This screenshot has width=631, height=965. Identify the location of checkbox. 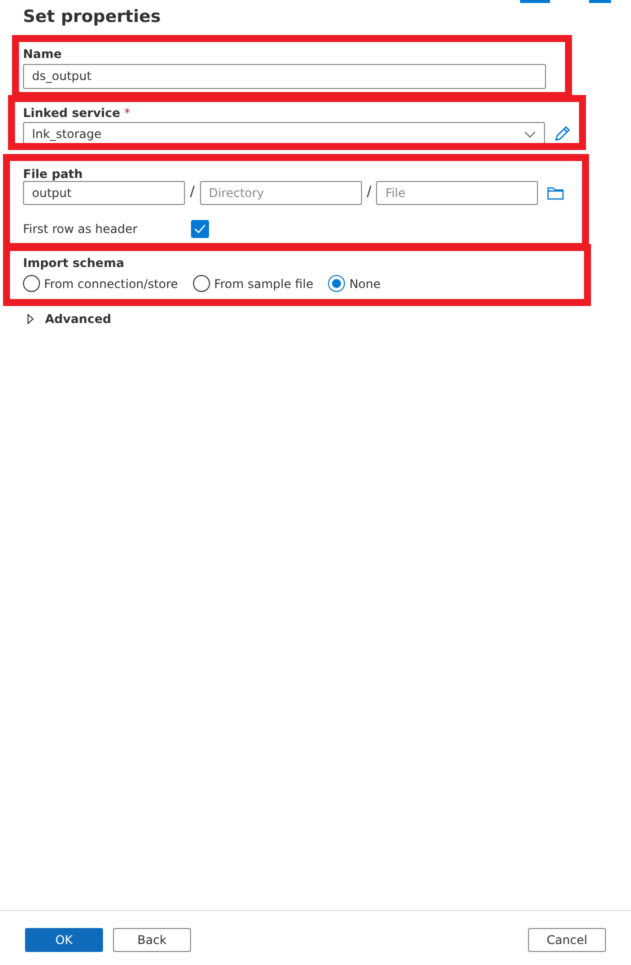
(200, 229).